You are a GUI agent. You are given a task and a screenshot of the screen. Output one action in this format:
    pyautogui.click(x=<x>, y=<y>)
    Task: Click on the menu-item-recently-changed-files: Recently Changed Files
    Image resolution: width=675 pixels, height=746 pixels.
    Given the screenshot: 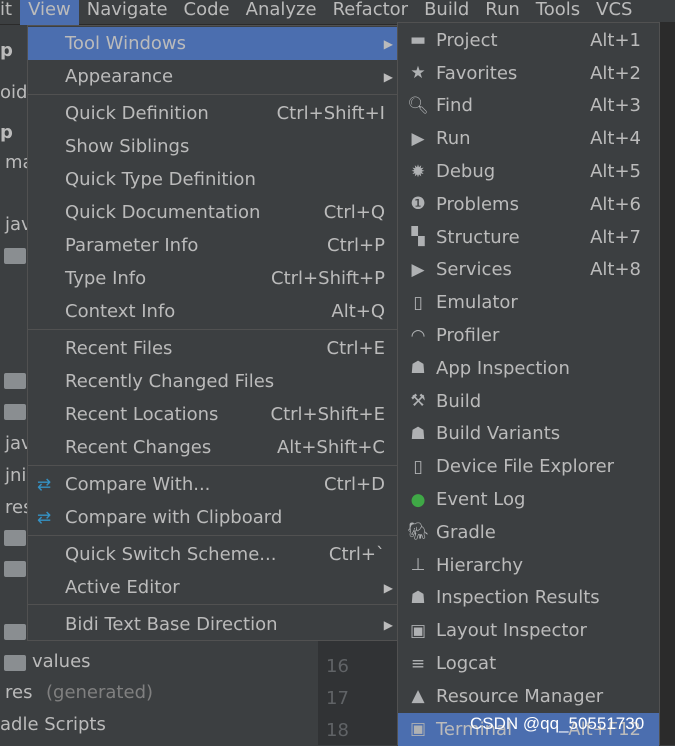 What is the action you would take?
    pyautogui.click(x=212, y=381)
    